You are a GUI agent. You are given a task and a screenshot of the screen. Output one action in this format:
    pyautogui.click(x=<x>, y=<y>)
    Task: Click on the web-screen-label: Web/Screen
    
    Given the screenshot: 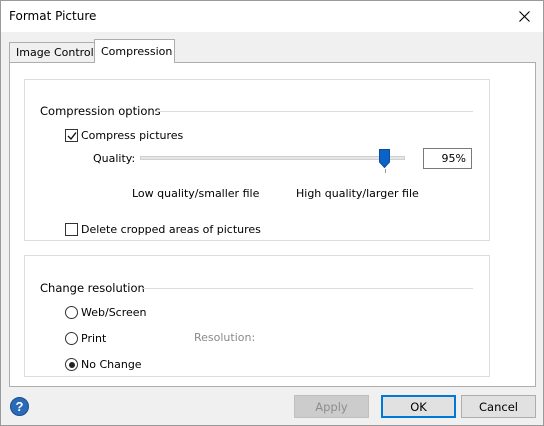 What is the action you would take?
    pyautogui.click(x=114, y=312)
    